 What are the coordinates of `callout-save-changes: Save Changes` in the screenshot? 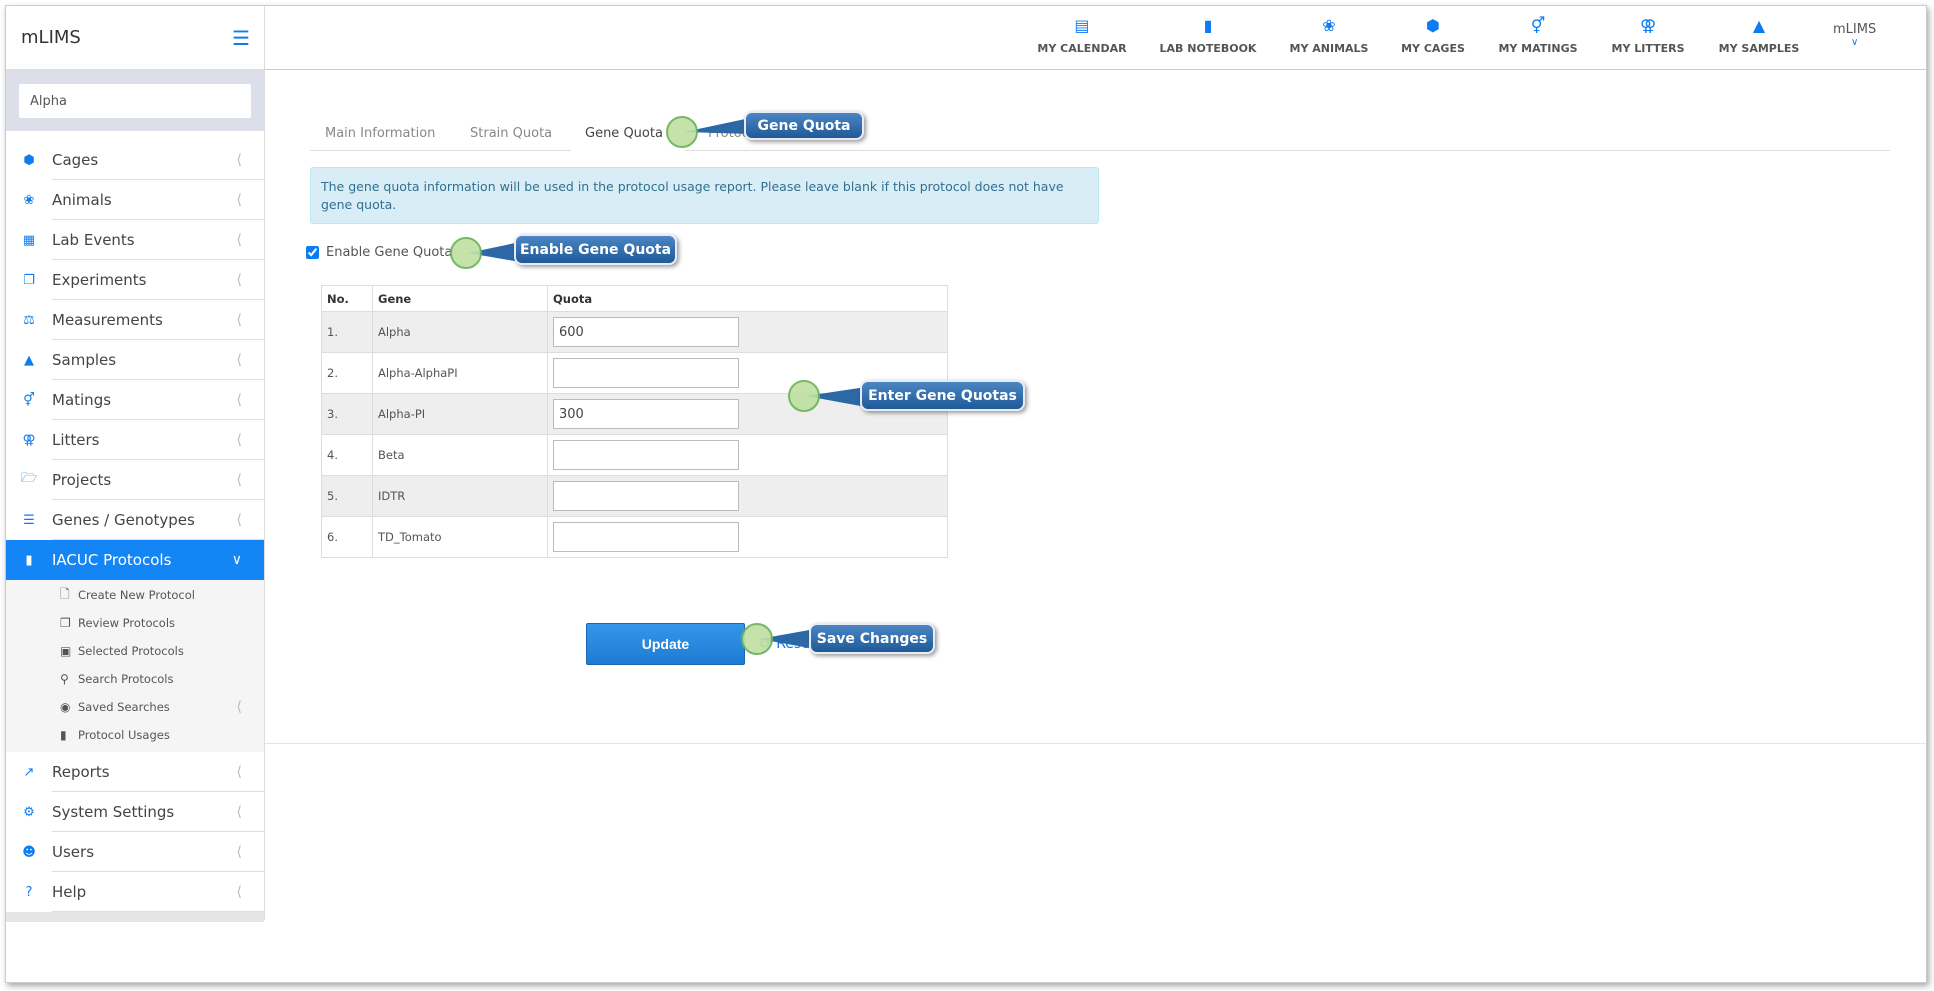 It's located at (872, 638).